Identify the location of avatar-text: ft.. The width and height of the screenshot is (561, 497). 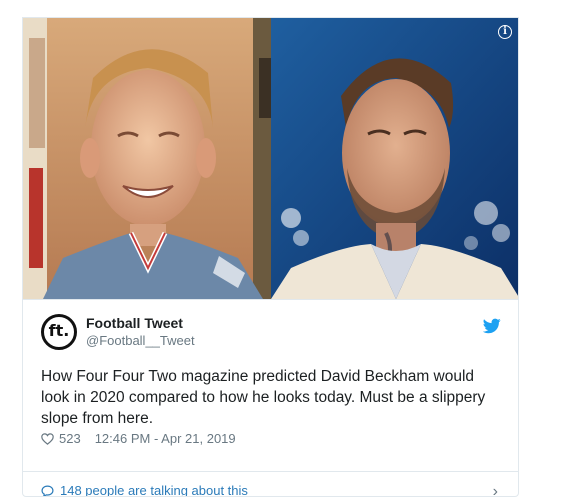
(59, 330).